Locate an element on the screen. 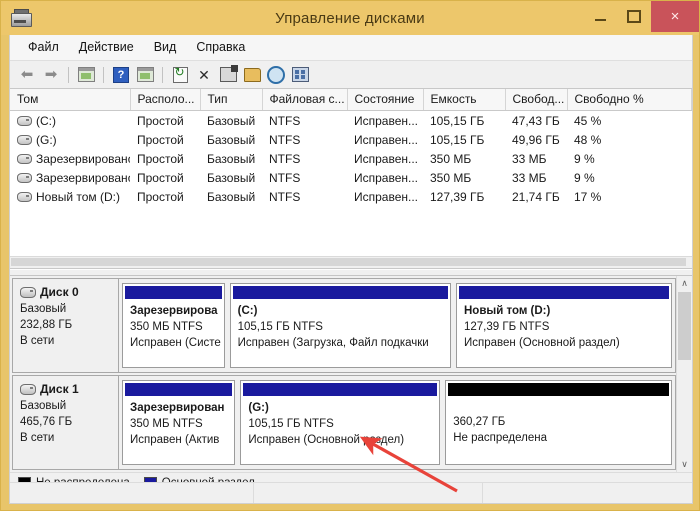 Image resolution: width=700 pixels, height=511 pixels. cell-type: Базовый is located at coordinates (231, 139).